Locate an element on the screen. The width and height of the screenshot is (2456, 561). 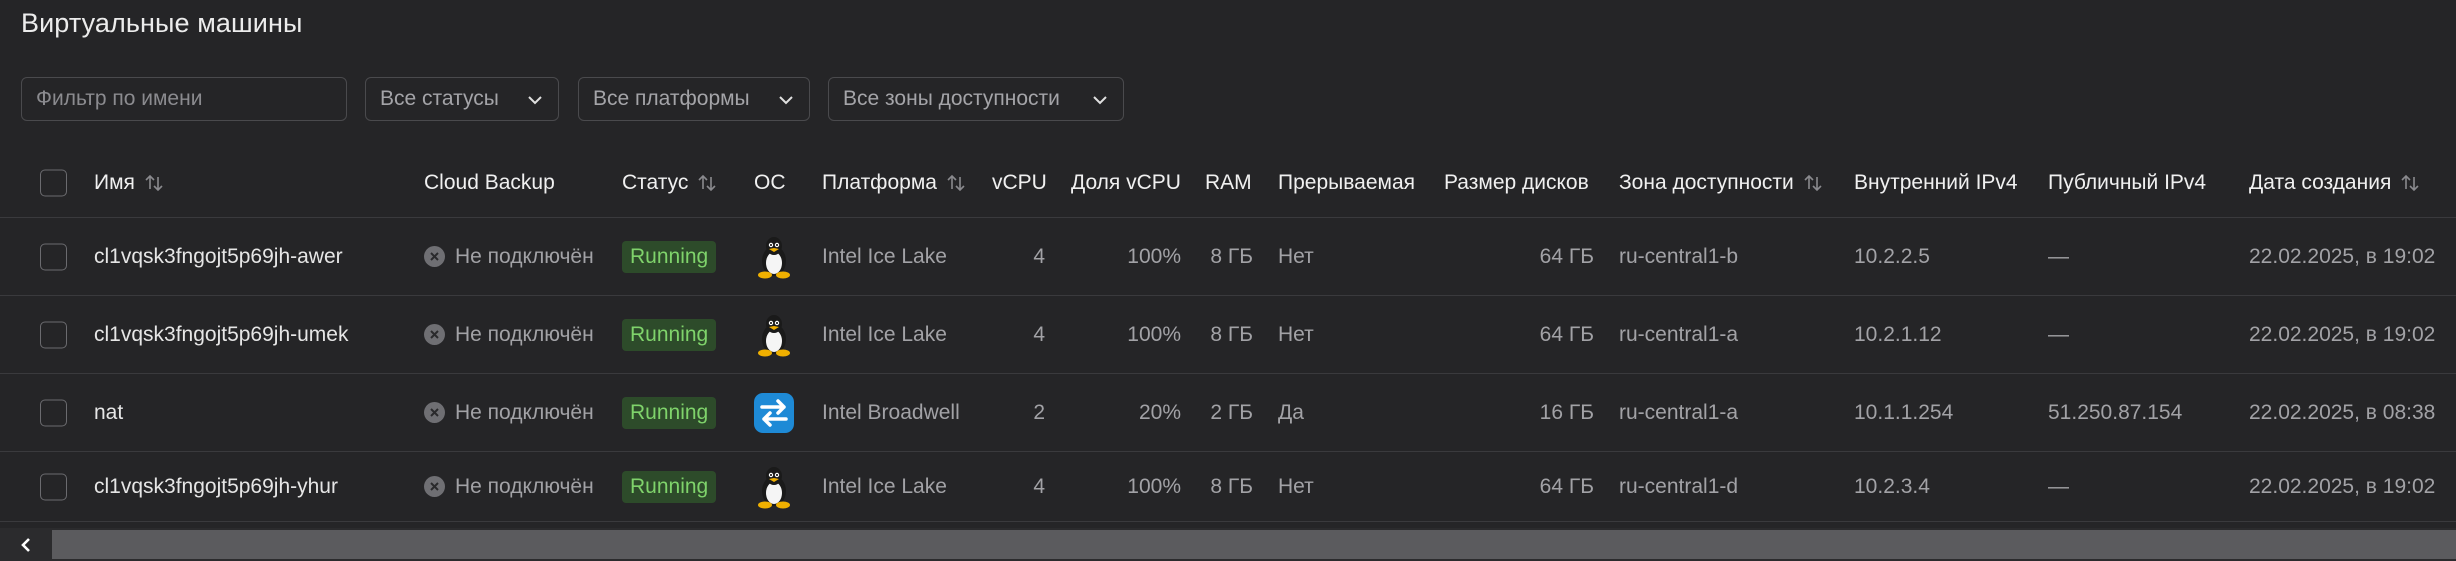
scroll-left-button is located at coordinates (26, 544).